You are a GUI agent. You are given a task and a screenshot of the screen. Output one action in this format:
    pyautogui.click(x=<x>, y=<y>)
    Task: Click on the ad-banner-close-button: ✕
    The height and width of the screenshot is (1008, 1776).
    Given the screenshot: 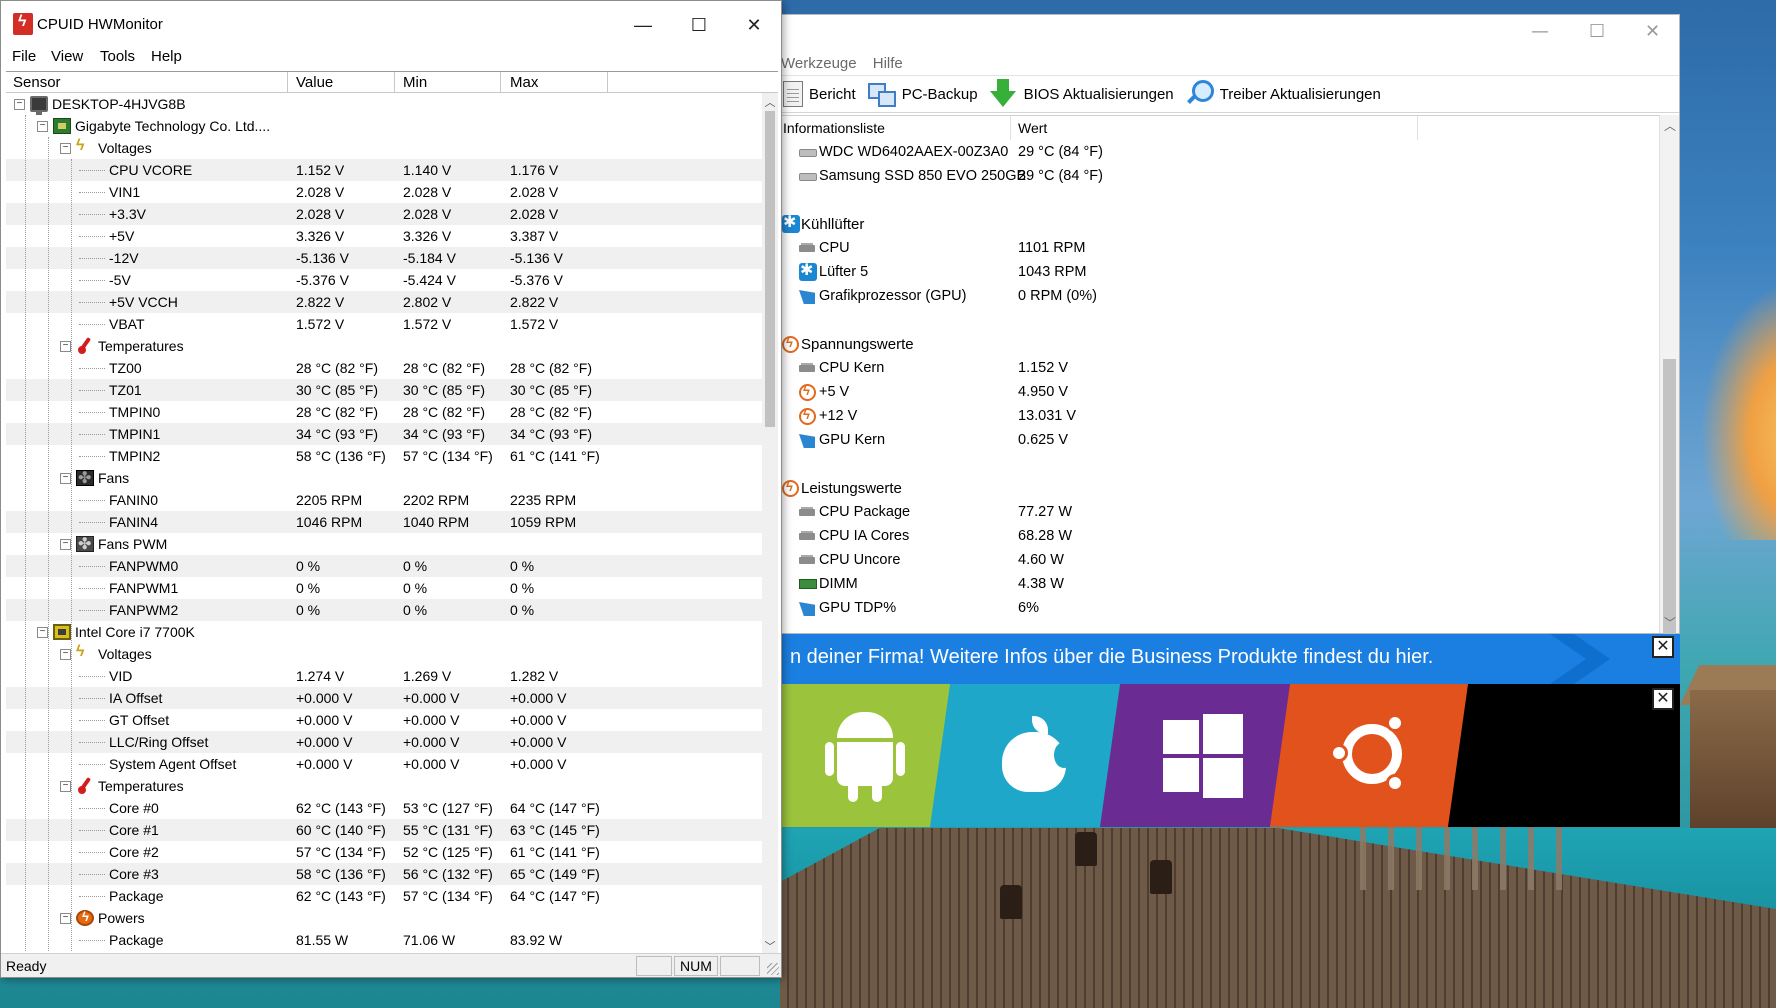 What is the action you would take?
    pyautogui.click(x=1663, y=647)
    